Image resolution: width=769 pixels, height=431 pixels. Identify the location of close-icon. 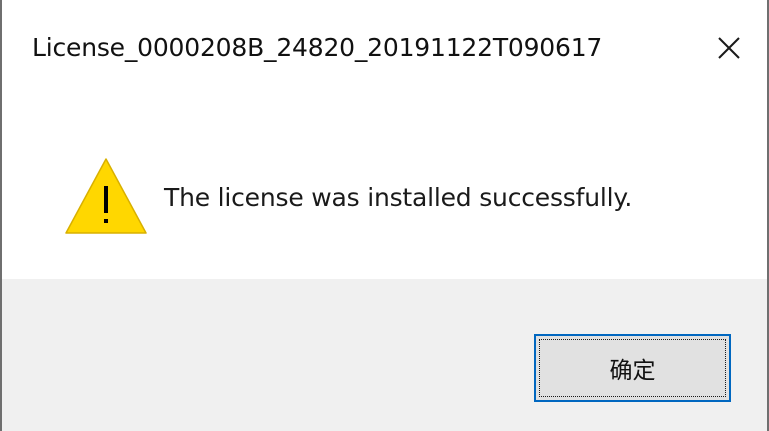
(729, 48).